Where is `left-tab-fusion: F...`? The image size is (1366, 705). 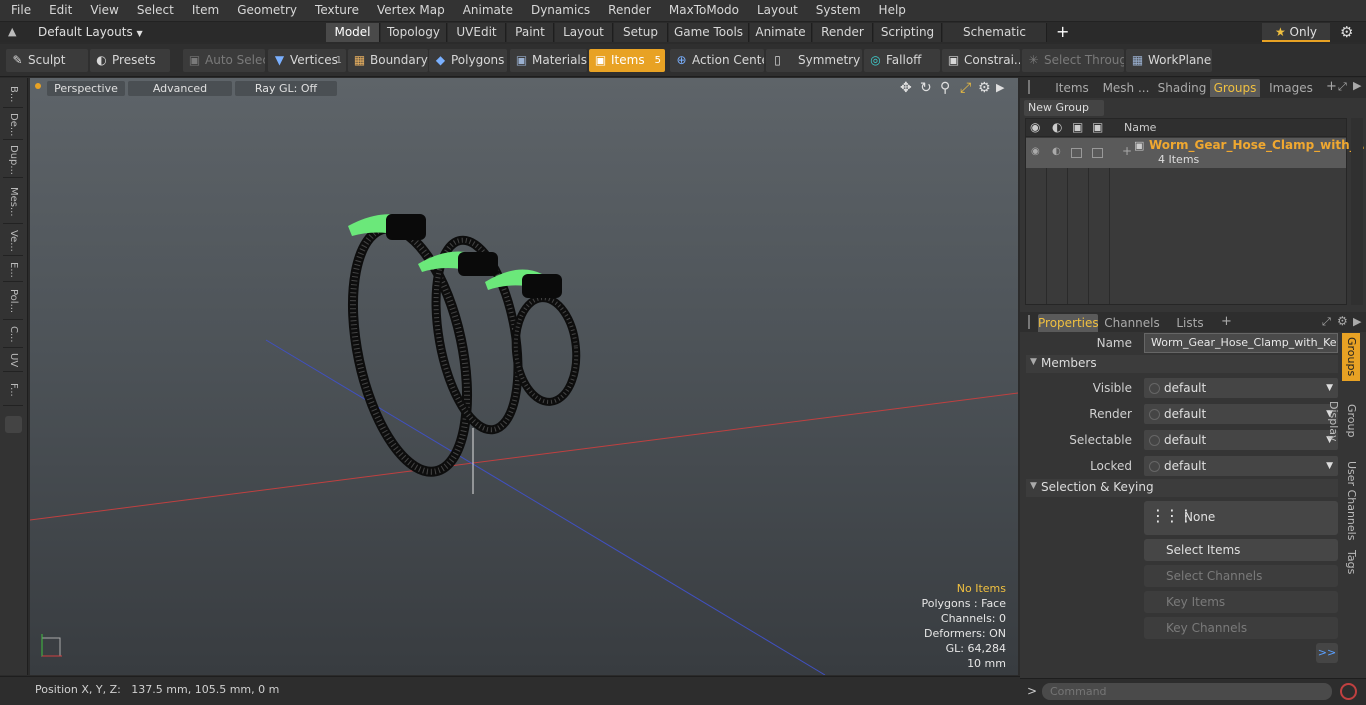 left-tab-fusion: F... is located at coordinates (13, 390).